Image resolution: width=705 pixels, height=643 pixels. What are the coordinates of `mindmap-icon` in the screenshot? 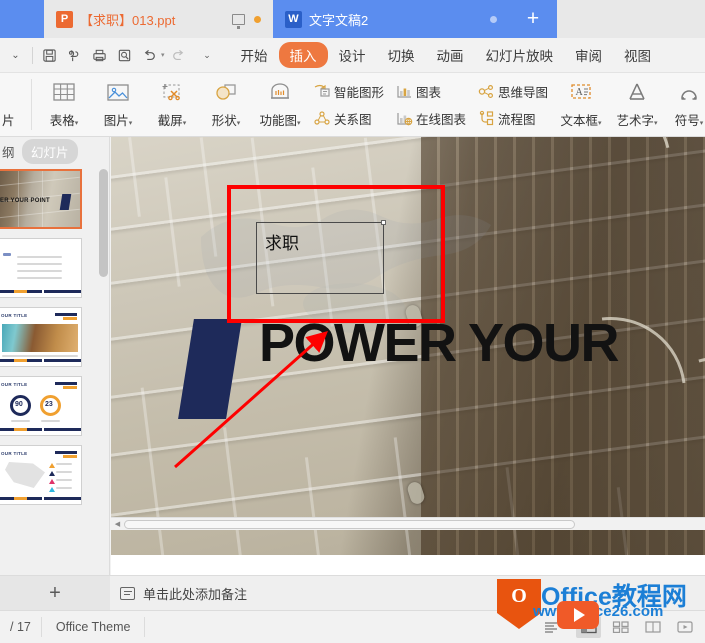 It's located at (485, 91).